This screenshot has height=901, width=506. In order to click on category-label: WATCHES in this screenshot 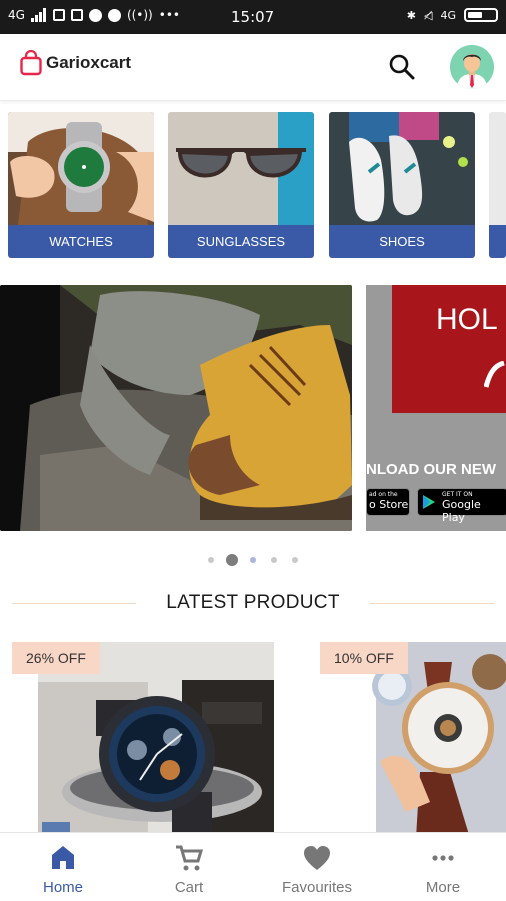, I will do `click(81, 241)`.